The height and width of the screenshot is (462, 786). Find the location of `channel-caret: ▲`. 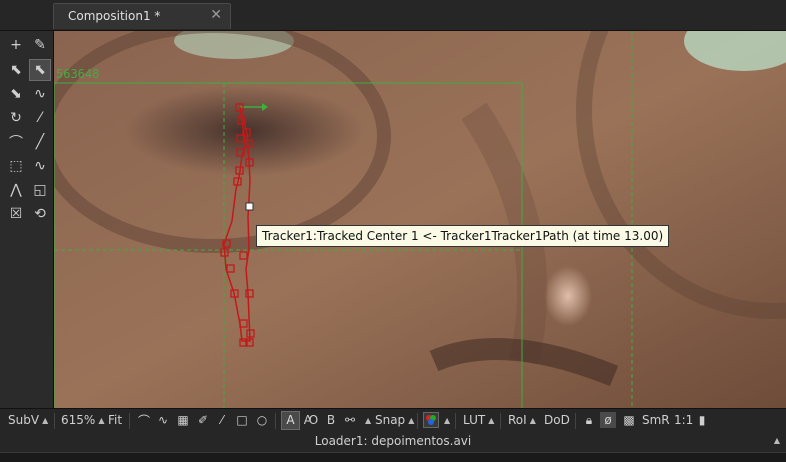

channel-caret: ▲ is located at coordinates (445, 420).